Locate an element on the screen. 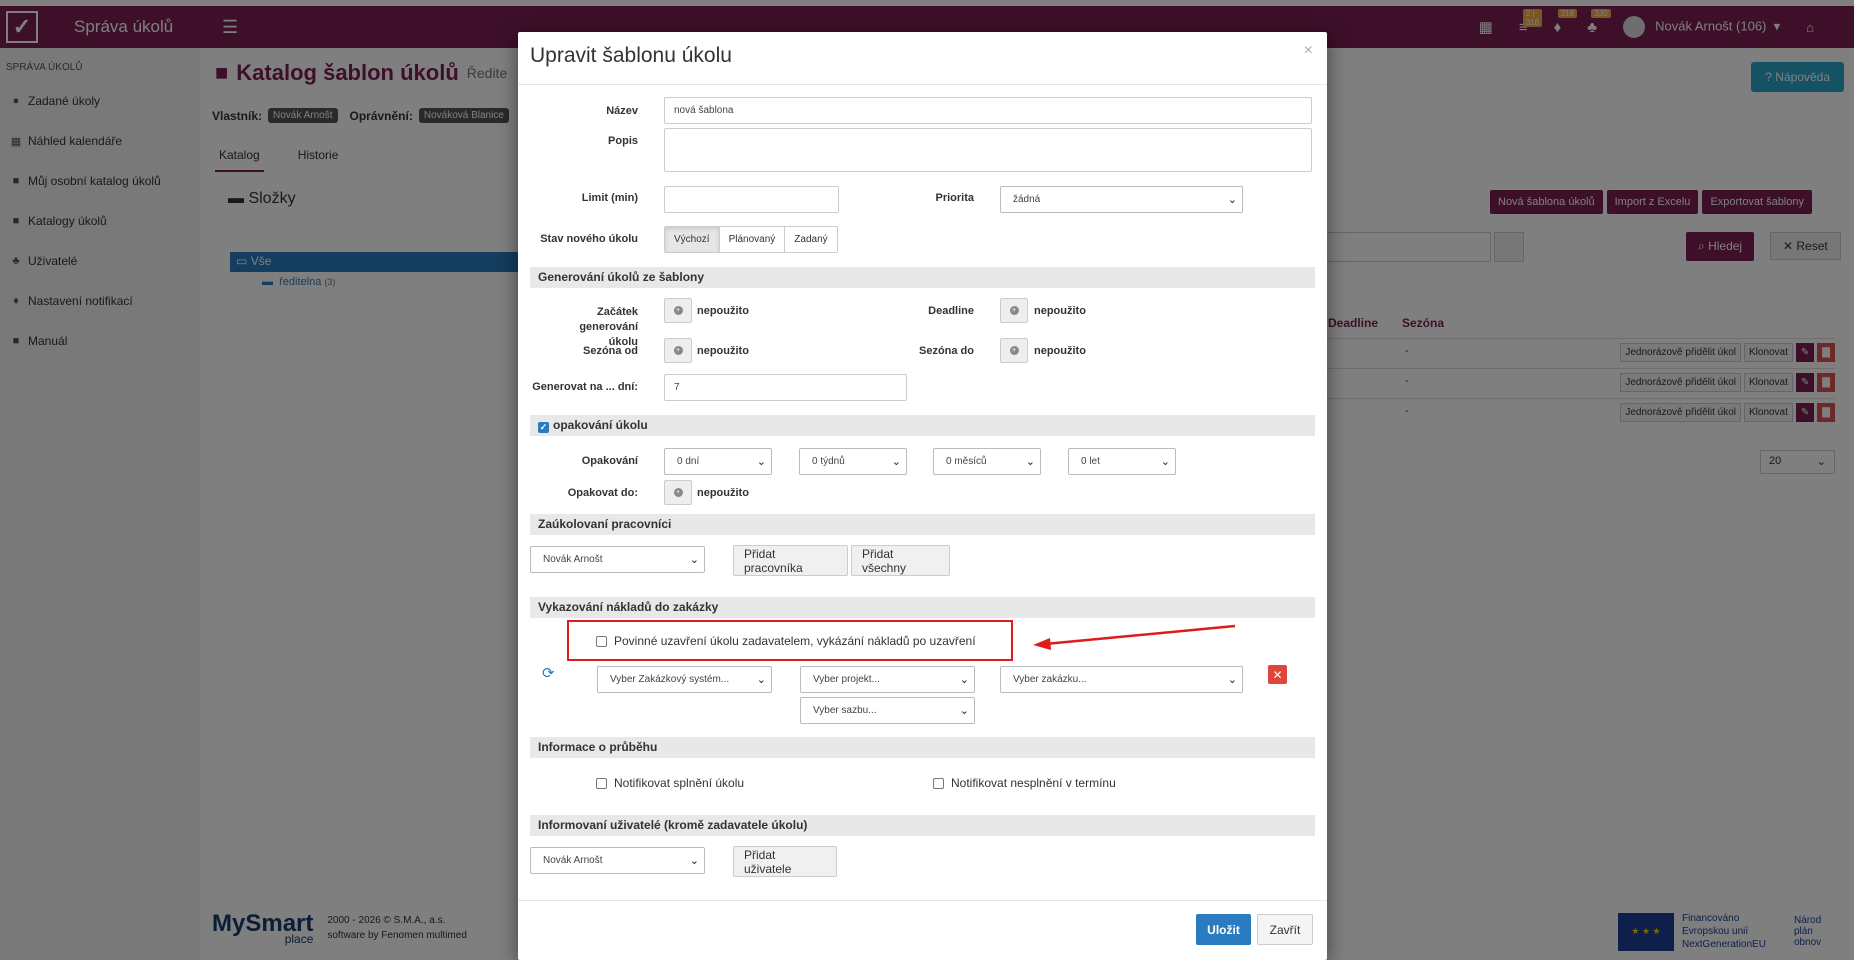 The image size is (1854, 966). add-worker-button: Přidat pracovníka is located at coordinates (790, 560).